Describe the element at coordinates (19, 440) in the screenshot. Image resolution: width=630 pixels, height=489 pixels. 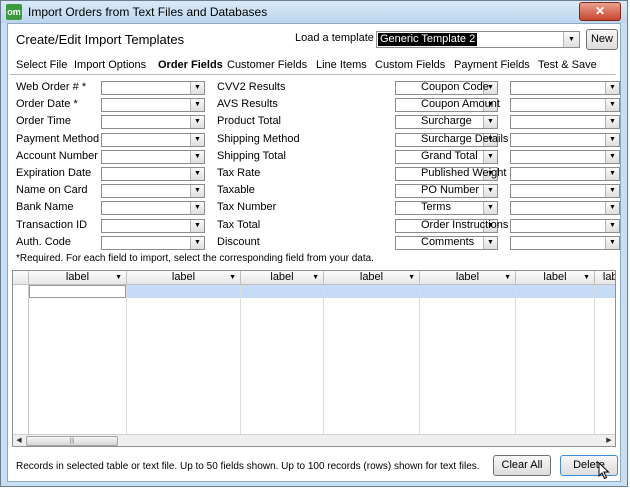
I see `scroll-left-icon: ◀` at that location.